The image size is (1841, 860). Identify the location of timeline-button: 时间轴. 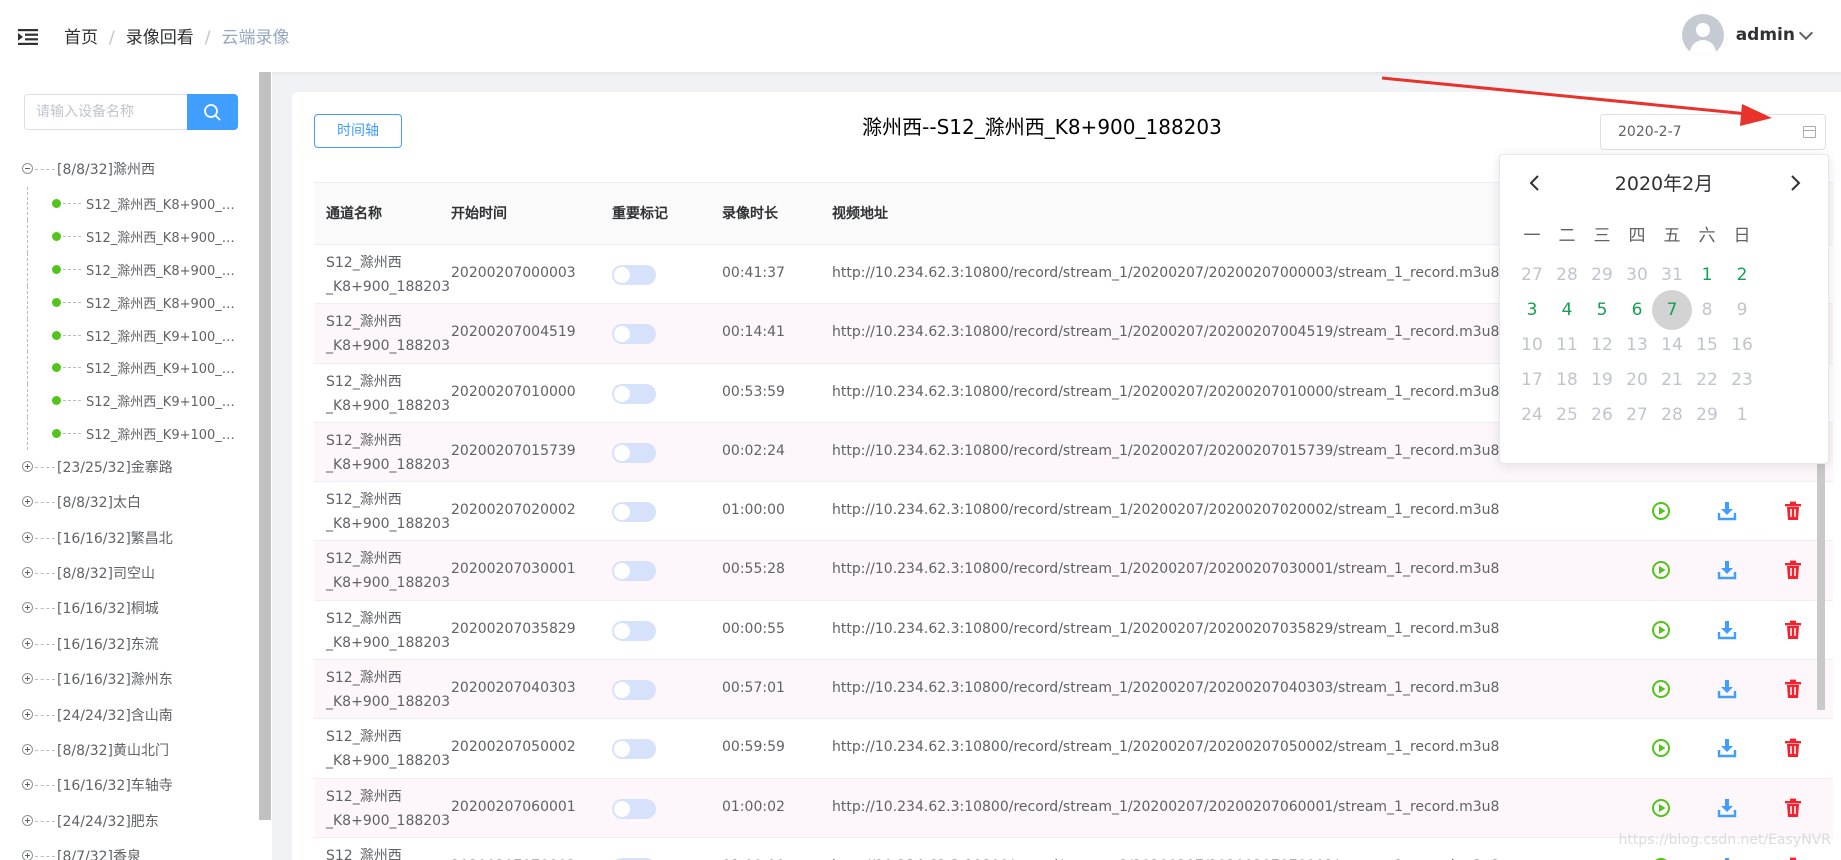
(358, 131).